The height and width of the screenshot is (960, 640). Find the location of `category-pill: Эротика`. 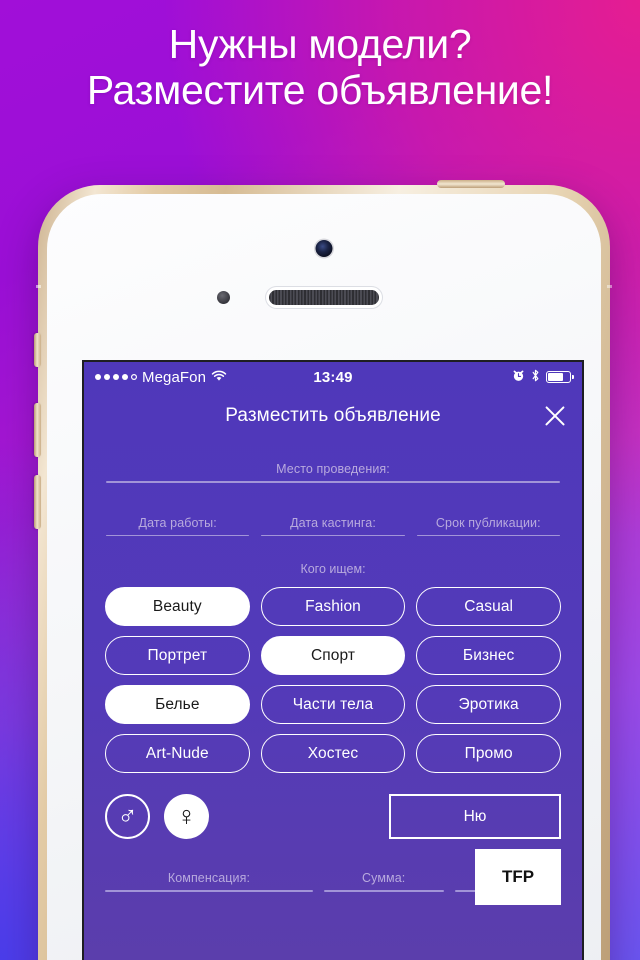

category-pill: Эротика is located at coordinates (488, 705).